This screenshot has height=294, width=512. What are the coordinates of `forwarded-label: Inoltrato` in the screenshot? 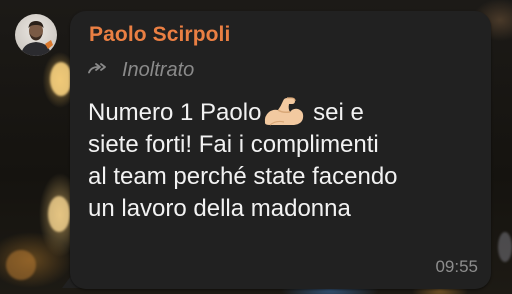 It's located at (158, 69).